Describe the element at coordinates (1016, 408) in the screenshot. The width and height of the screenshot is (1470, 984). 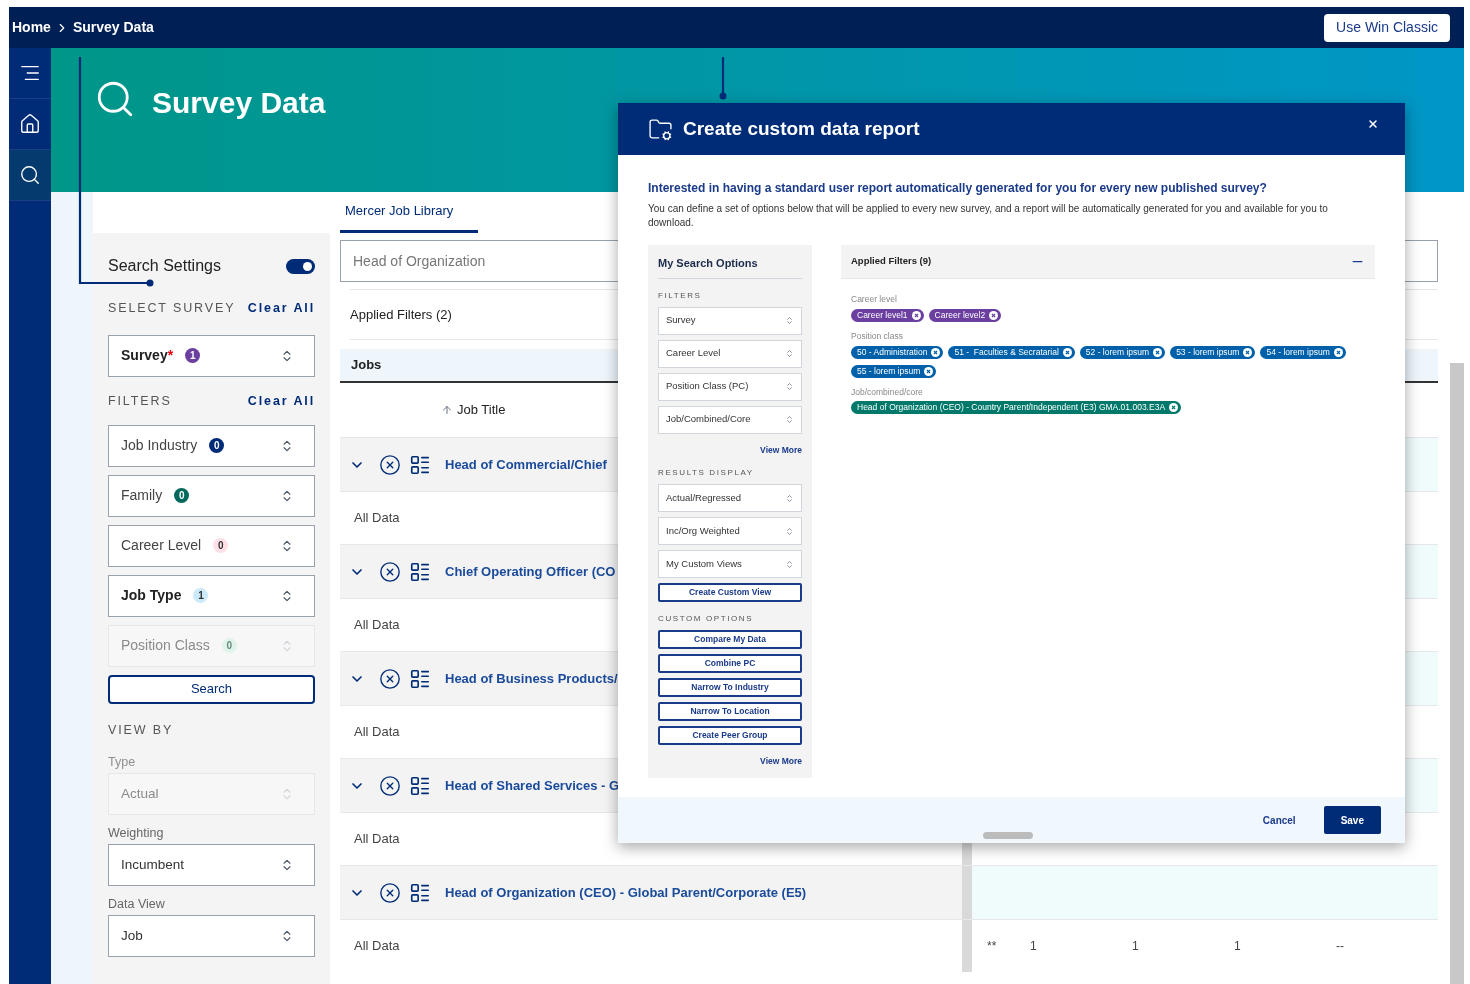
I see `filter-chip: Head of Organization (CEO) - Country Parent/Independent (E3) GMA.01.003.E3A` at that location.